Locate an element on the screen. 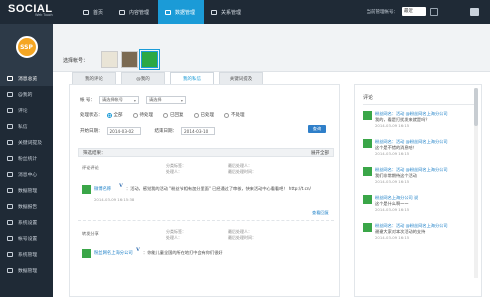 This screenshot has width=490, height=297. query-button: 查询 is located at coordinates (317, 129).